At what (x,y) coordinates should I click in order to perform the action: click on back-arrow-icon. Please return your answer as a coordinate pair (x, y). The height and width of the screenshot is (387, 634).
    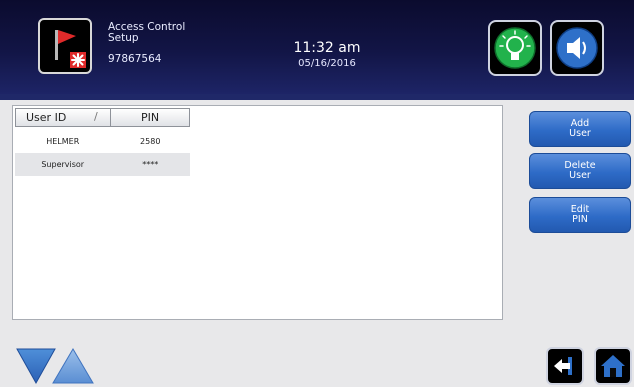
    Looking at the image, I should click on (563, 366).